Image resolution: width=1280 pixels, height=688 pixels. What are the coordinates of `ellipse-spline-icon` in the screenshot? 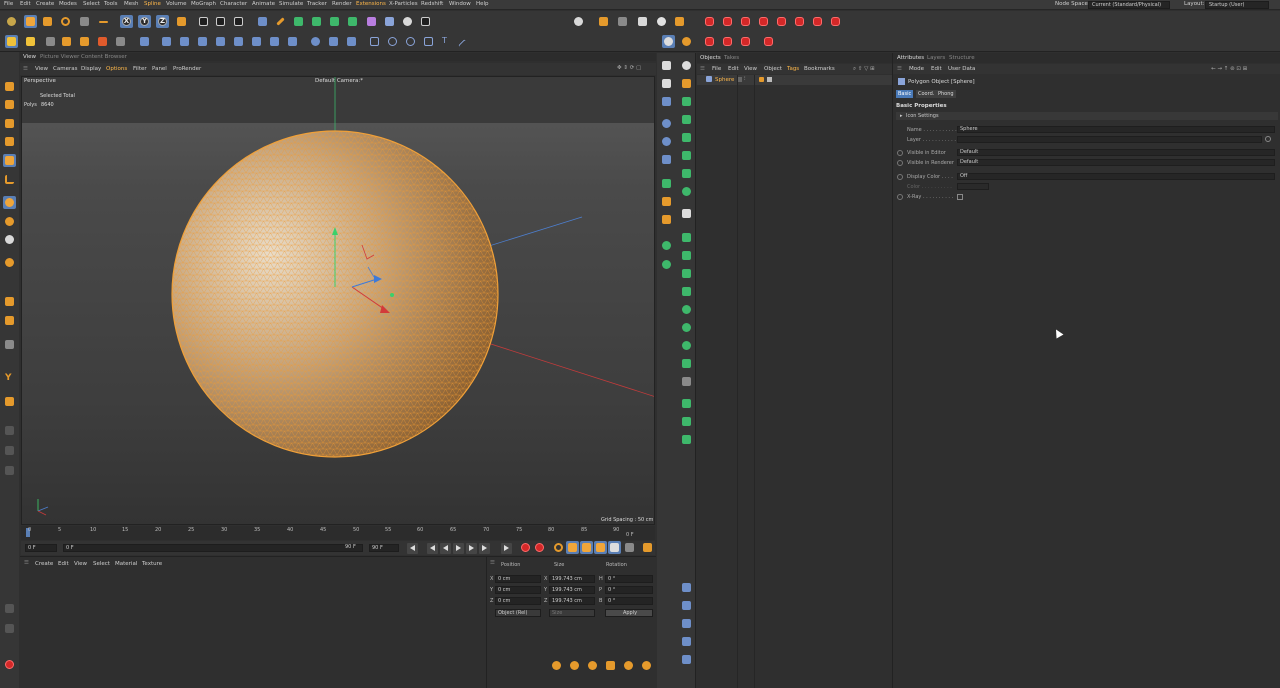 It's located at (410, 41).